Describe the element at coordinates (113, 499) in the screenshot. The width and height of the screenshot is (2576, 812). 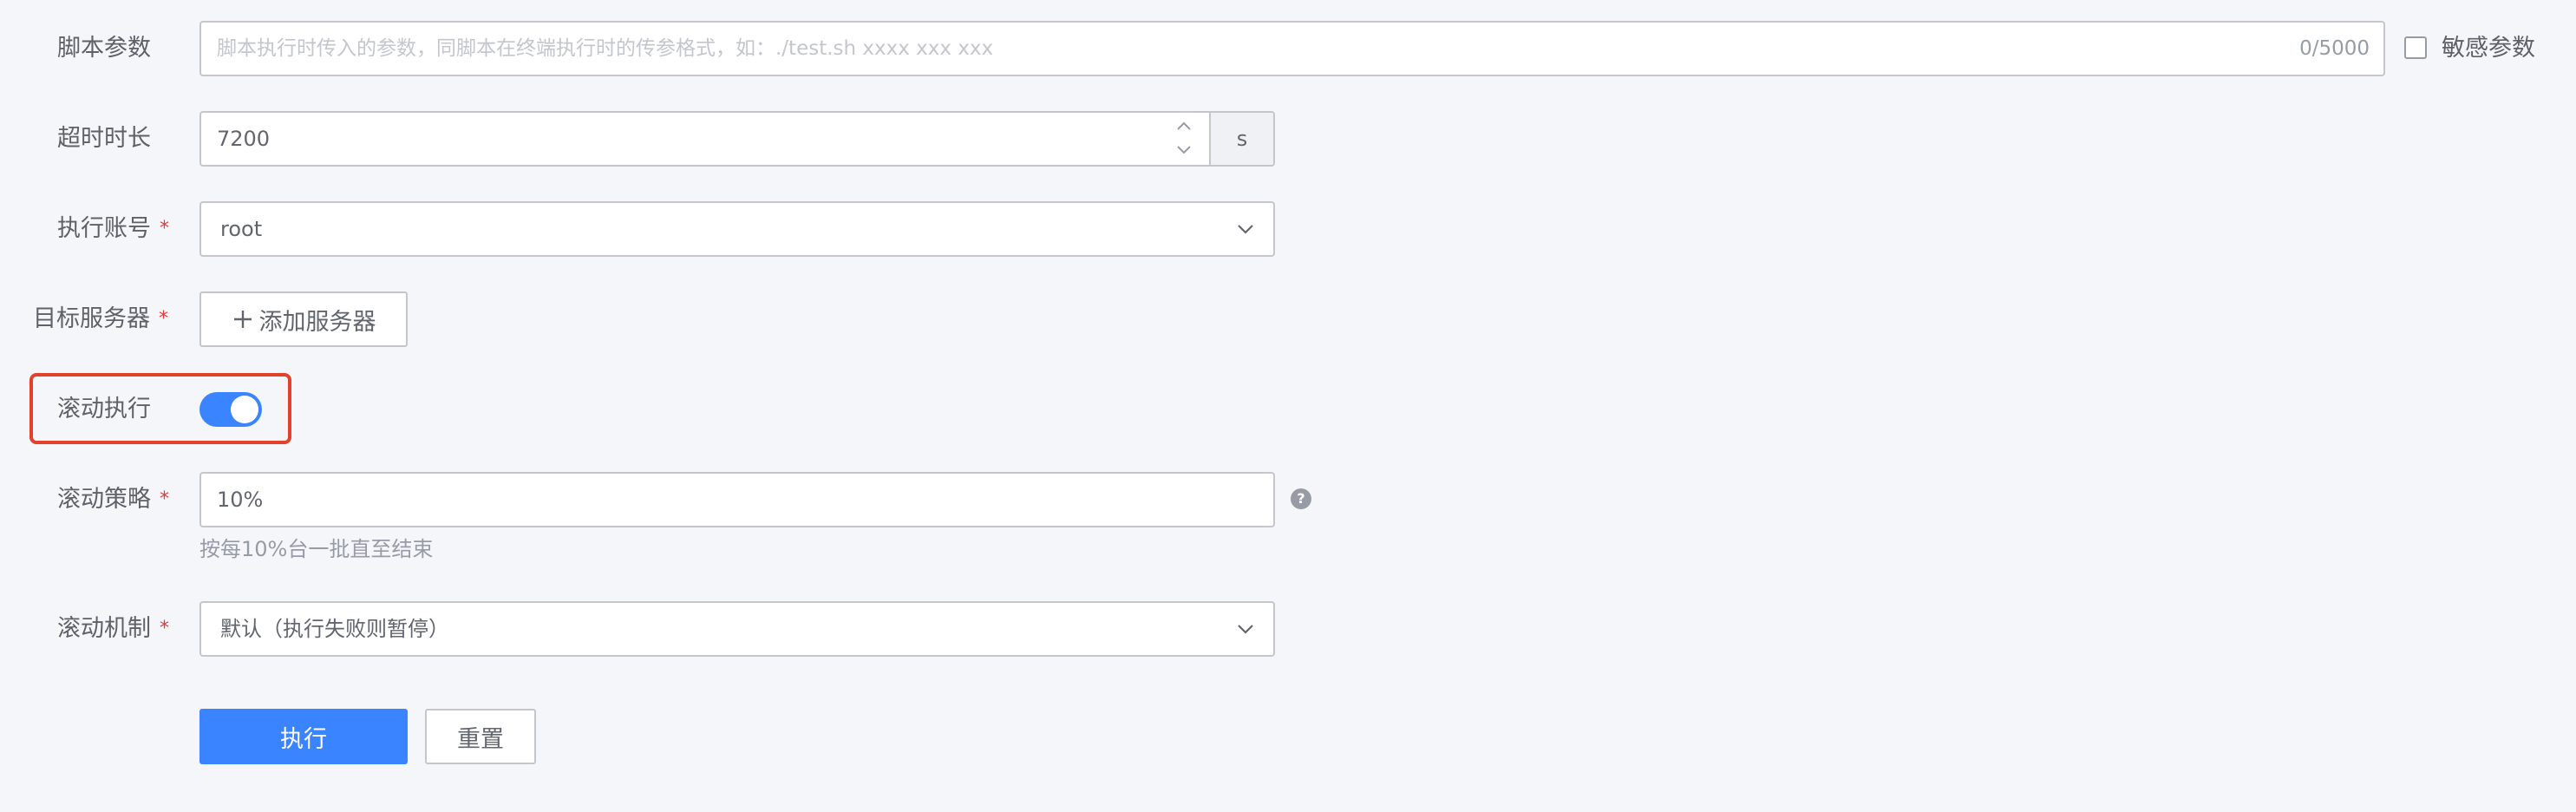
I see `rolling-strategy-label: 滚动策略 *` at that location.